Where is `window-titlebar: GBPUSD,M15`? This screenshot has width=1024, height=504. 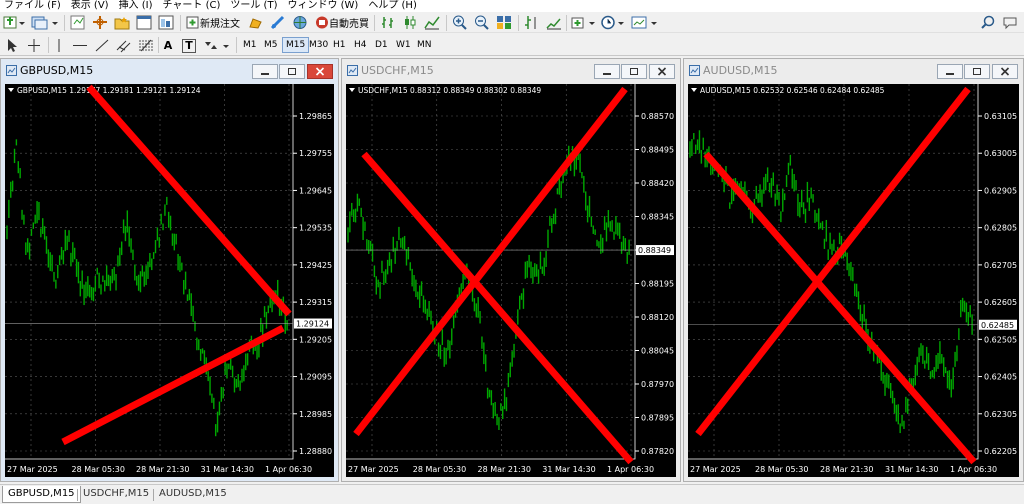 window-titlebar: GBPUSD,M15 is located at coordinates (169, 71).